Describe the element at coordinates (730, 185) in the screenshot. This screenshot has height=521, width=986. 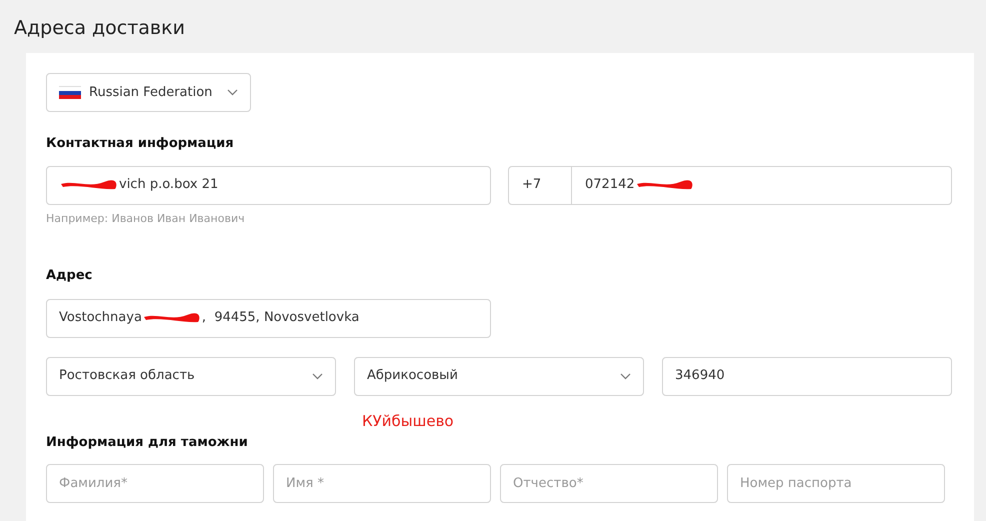
I see `phone-field: +7 072142` at that location.